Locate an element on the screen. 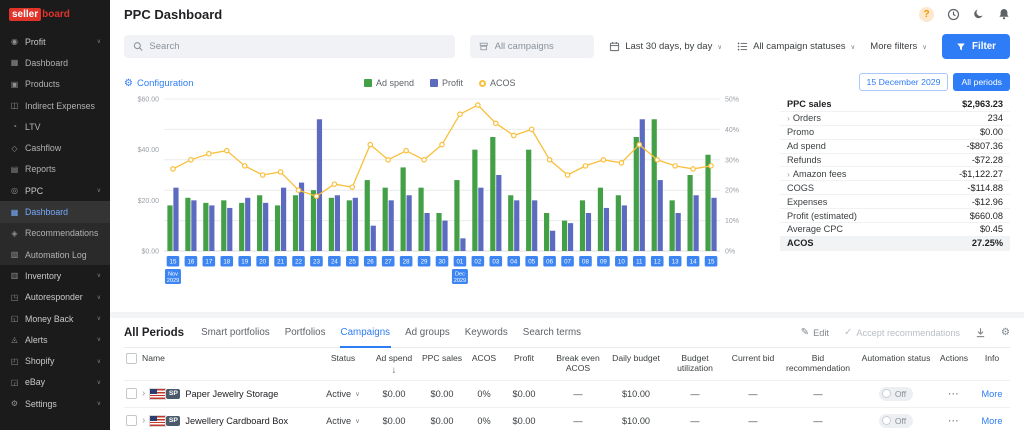 The height and width of the screenshot is (430, 1024). tab-smart-portfolios: Smart portfolios is located at coordinates (235, 333).